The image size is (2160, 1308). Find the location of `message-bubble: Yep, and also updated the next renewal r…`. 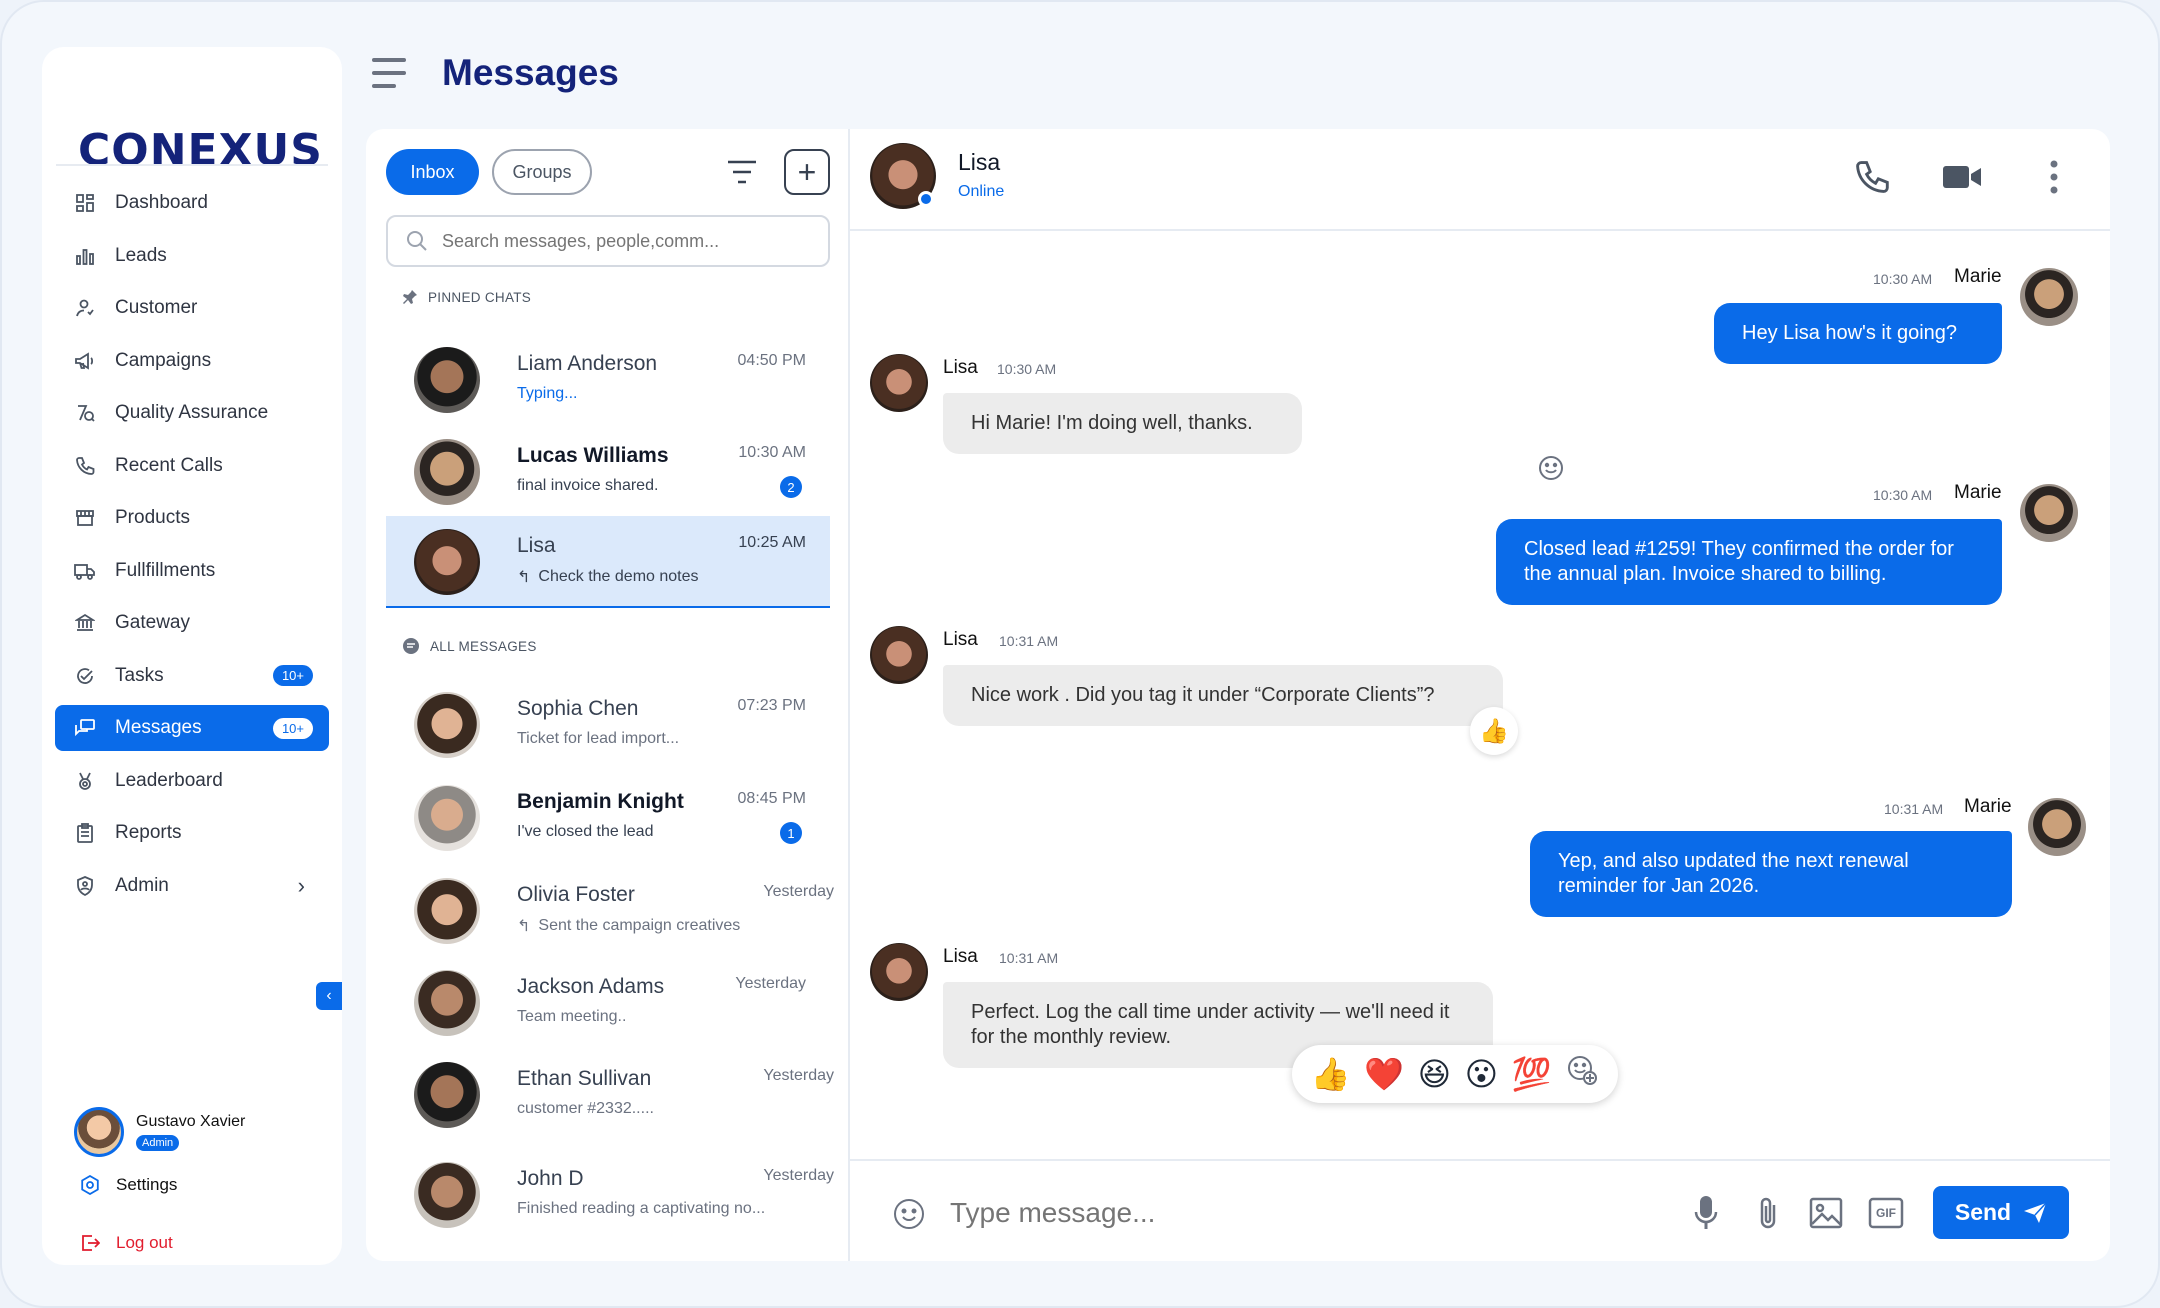

message-bubble: Yep, and also updated the next renewal r… is located at coordinates (1771, 874).